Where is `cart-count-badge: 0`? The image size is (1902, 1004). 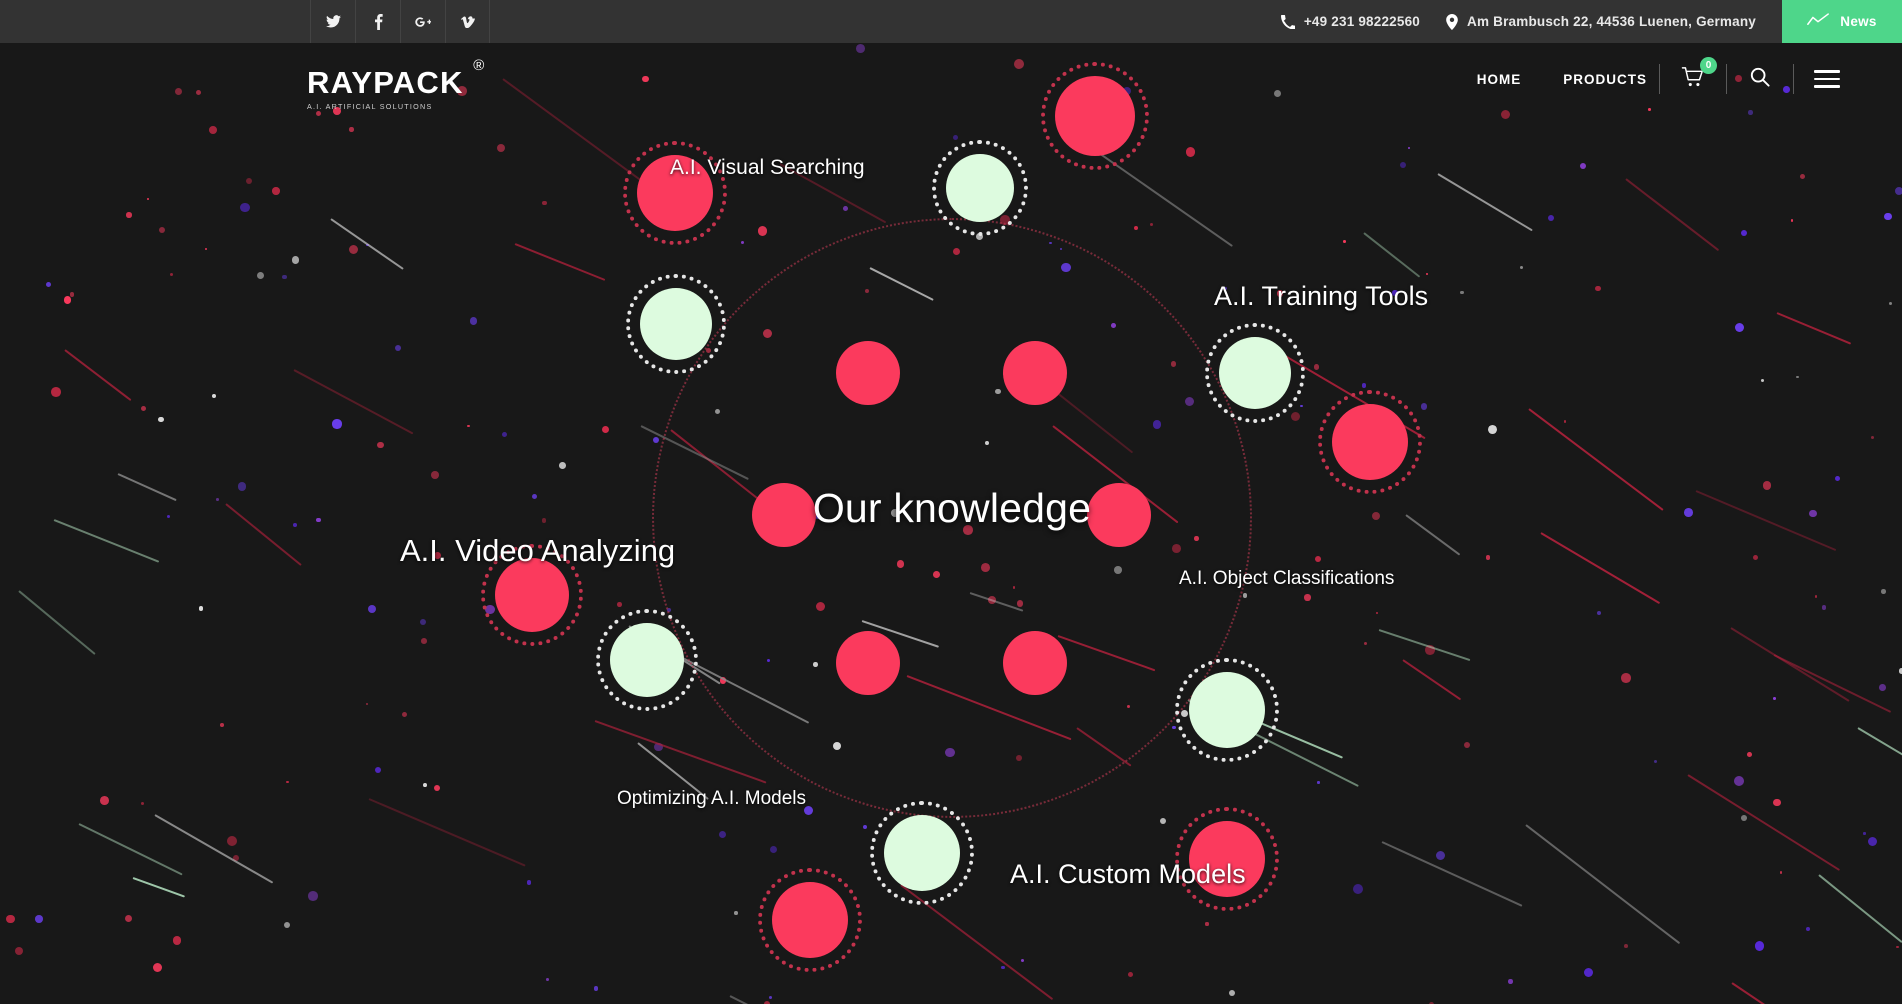
cart-count-badge: 0 is located at coordinates (1708, 65).